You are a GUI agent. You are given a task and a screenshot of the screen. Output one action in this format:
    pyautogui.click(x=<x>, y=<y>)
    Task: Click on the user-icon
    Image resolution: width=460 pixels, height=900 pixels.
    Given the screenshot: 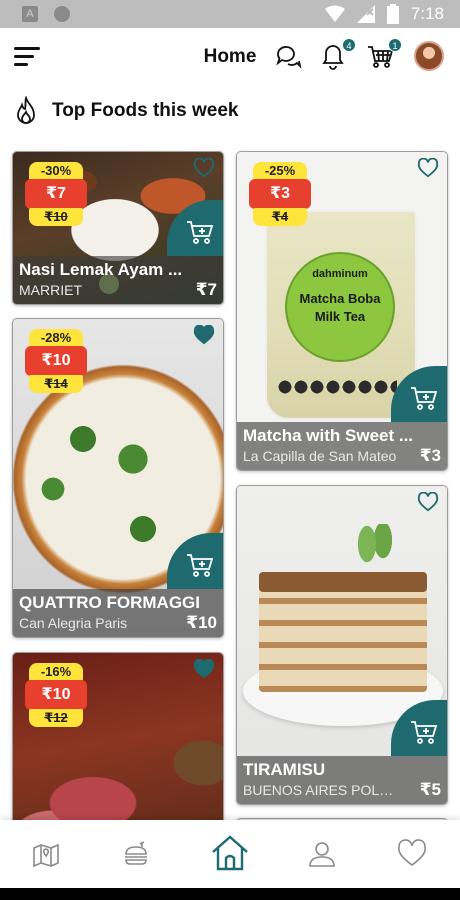 What is the action you would take?
    pyautogui.click(x=322, y=854)
    